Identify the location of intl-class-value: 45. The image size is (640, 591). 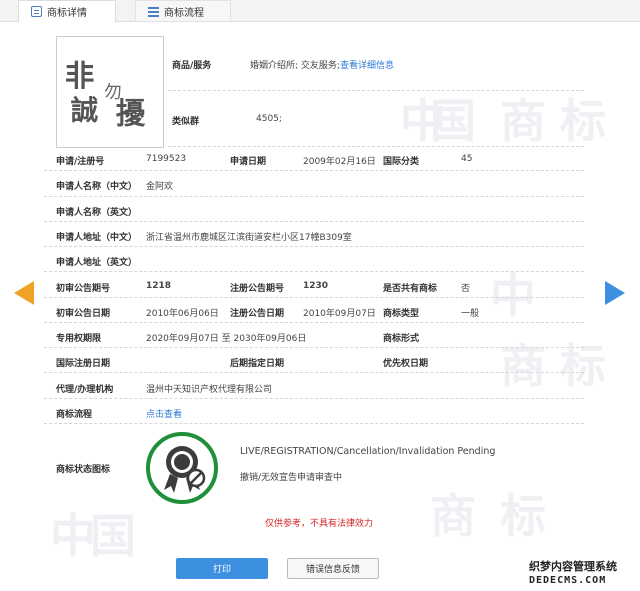
(467, 159).